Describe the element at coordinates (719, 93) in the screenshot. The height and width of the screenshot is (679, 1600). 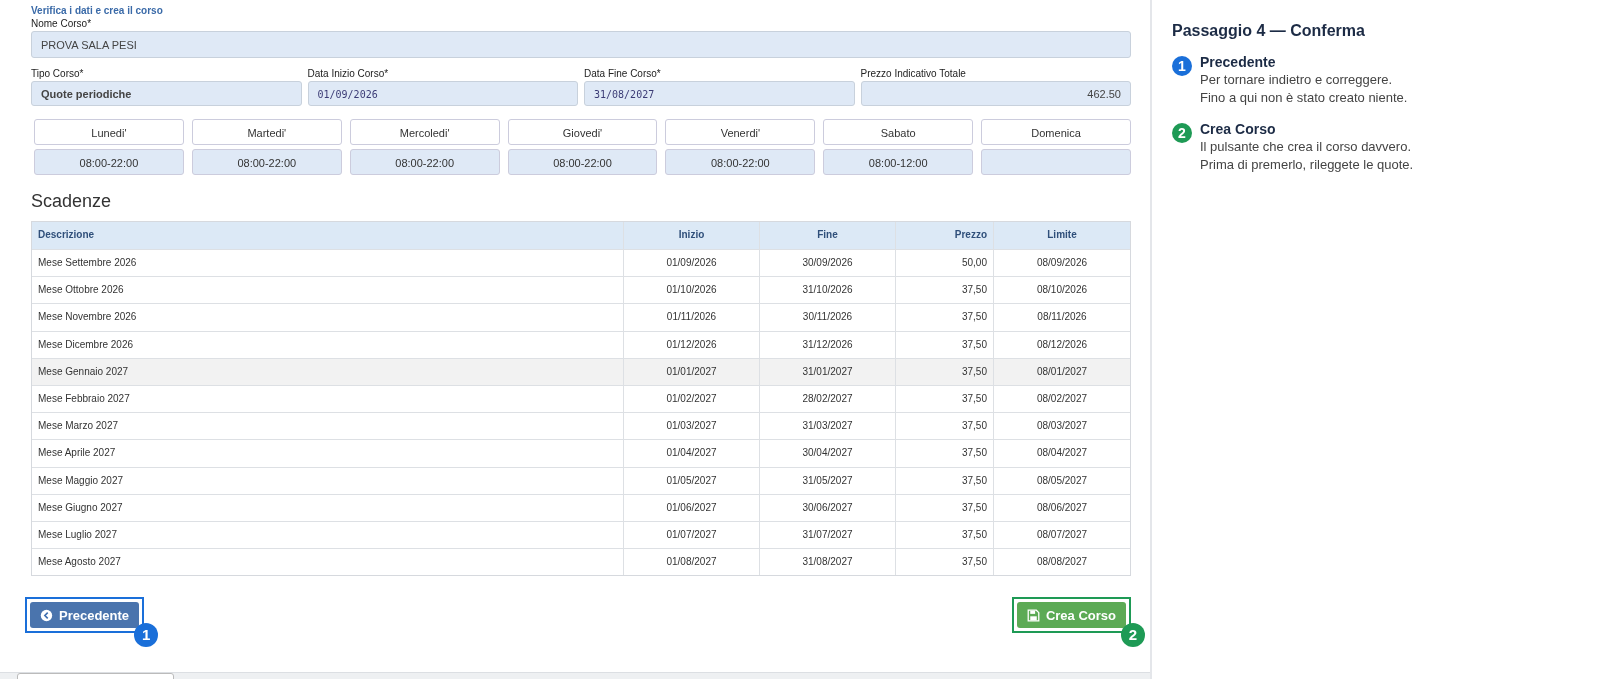
I see `input-field: 31/08/2027` at that location.